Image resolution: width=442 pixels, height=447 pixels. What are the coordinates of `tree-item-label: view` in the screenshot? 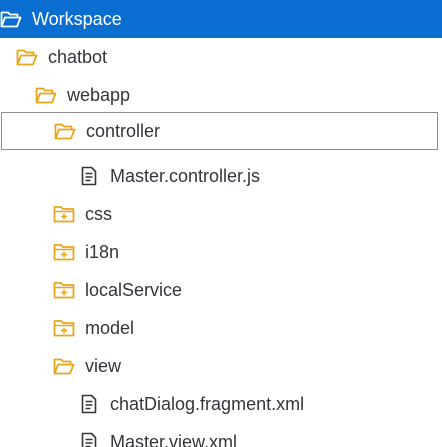 It's located at (103, 365).